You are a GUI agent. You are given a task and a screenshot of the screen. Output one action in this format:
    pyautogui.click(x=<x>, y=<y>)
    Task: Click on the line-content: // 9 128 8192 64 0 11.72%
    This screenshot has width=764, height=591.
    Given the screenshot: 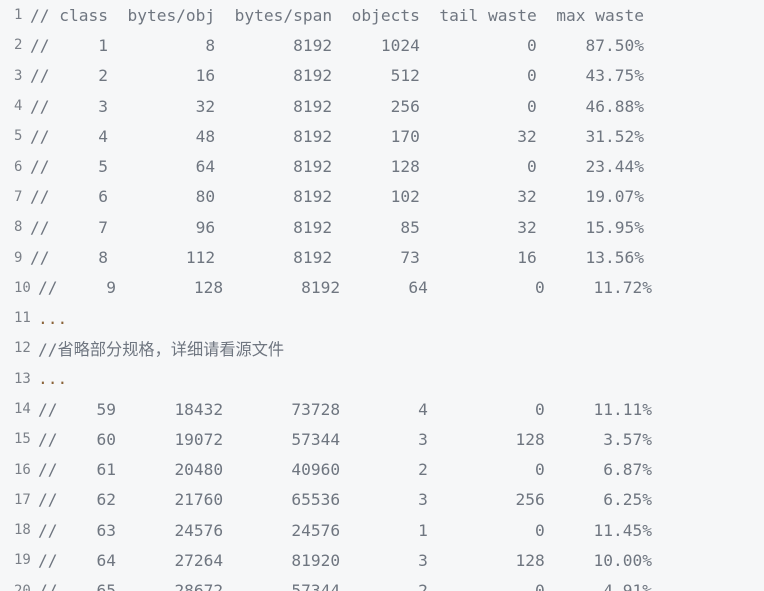 What is the action you would take?
    pyautogui.click(x=345, y=288)
    